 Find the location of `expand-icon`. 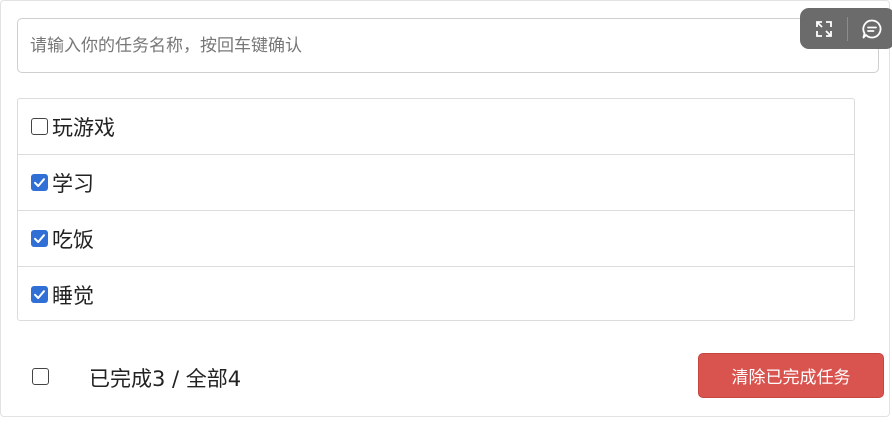

expand-icon is located at coordinates (823, 28).